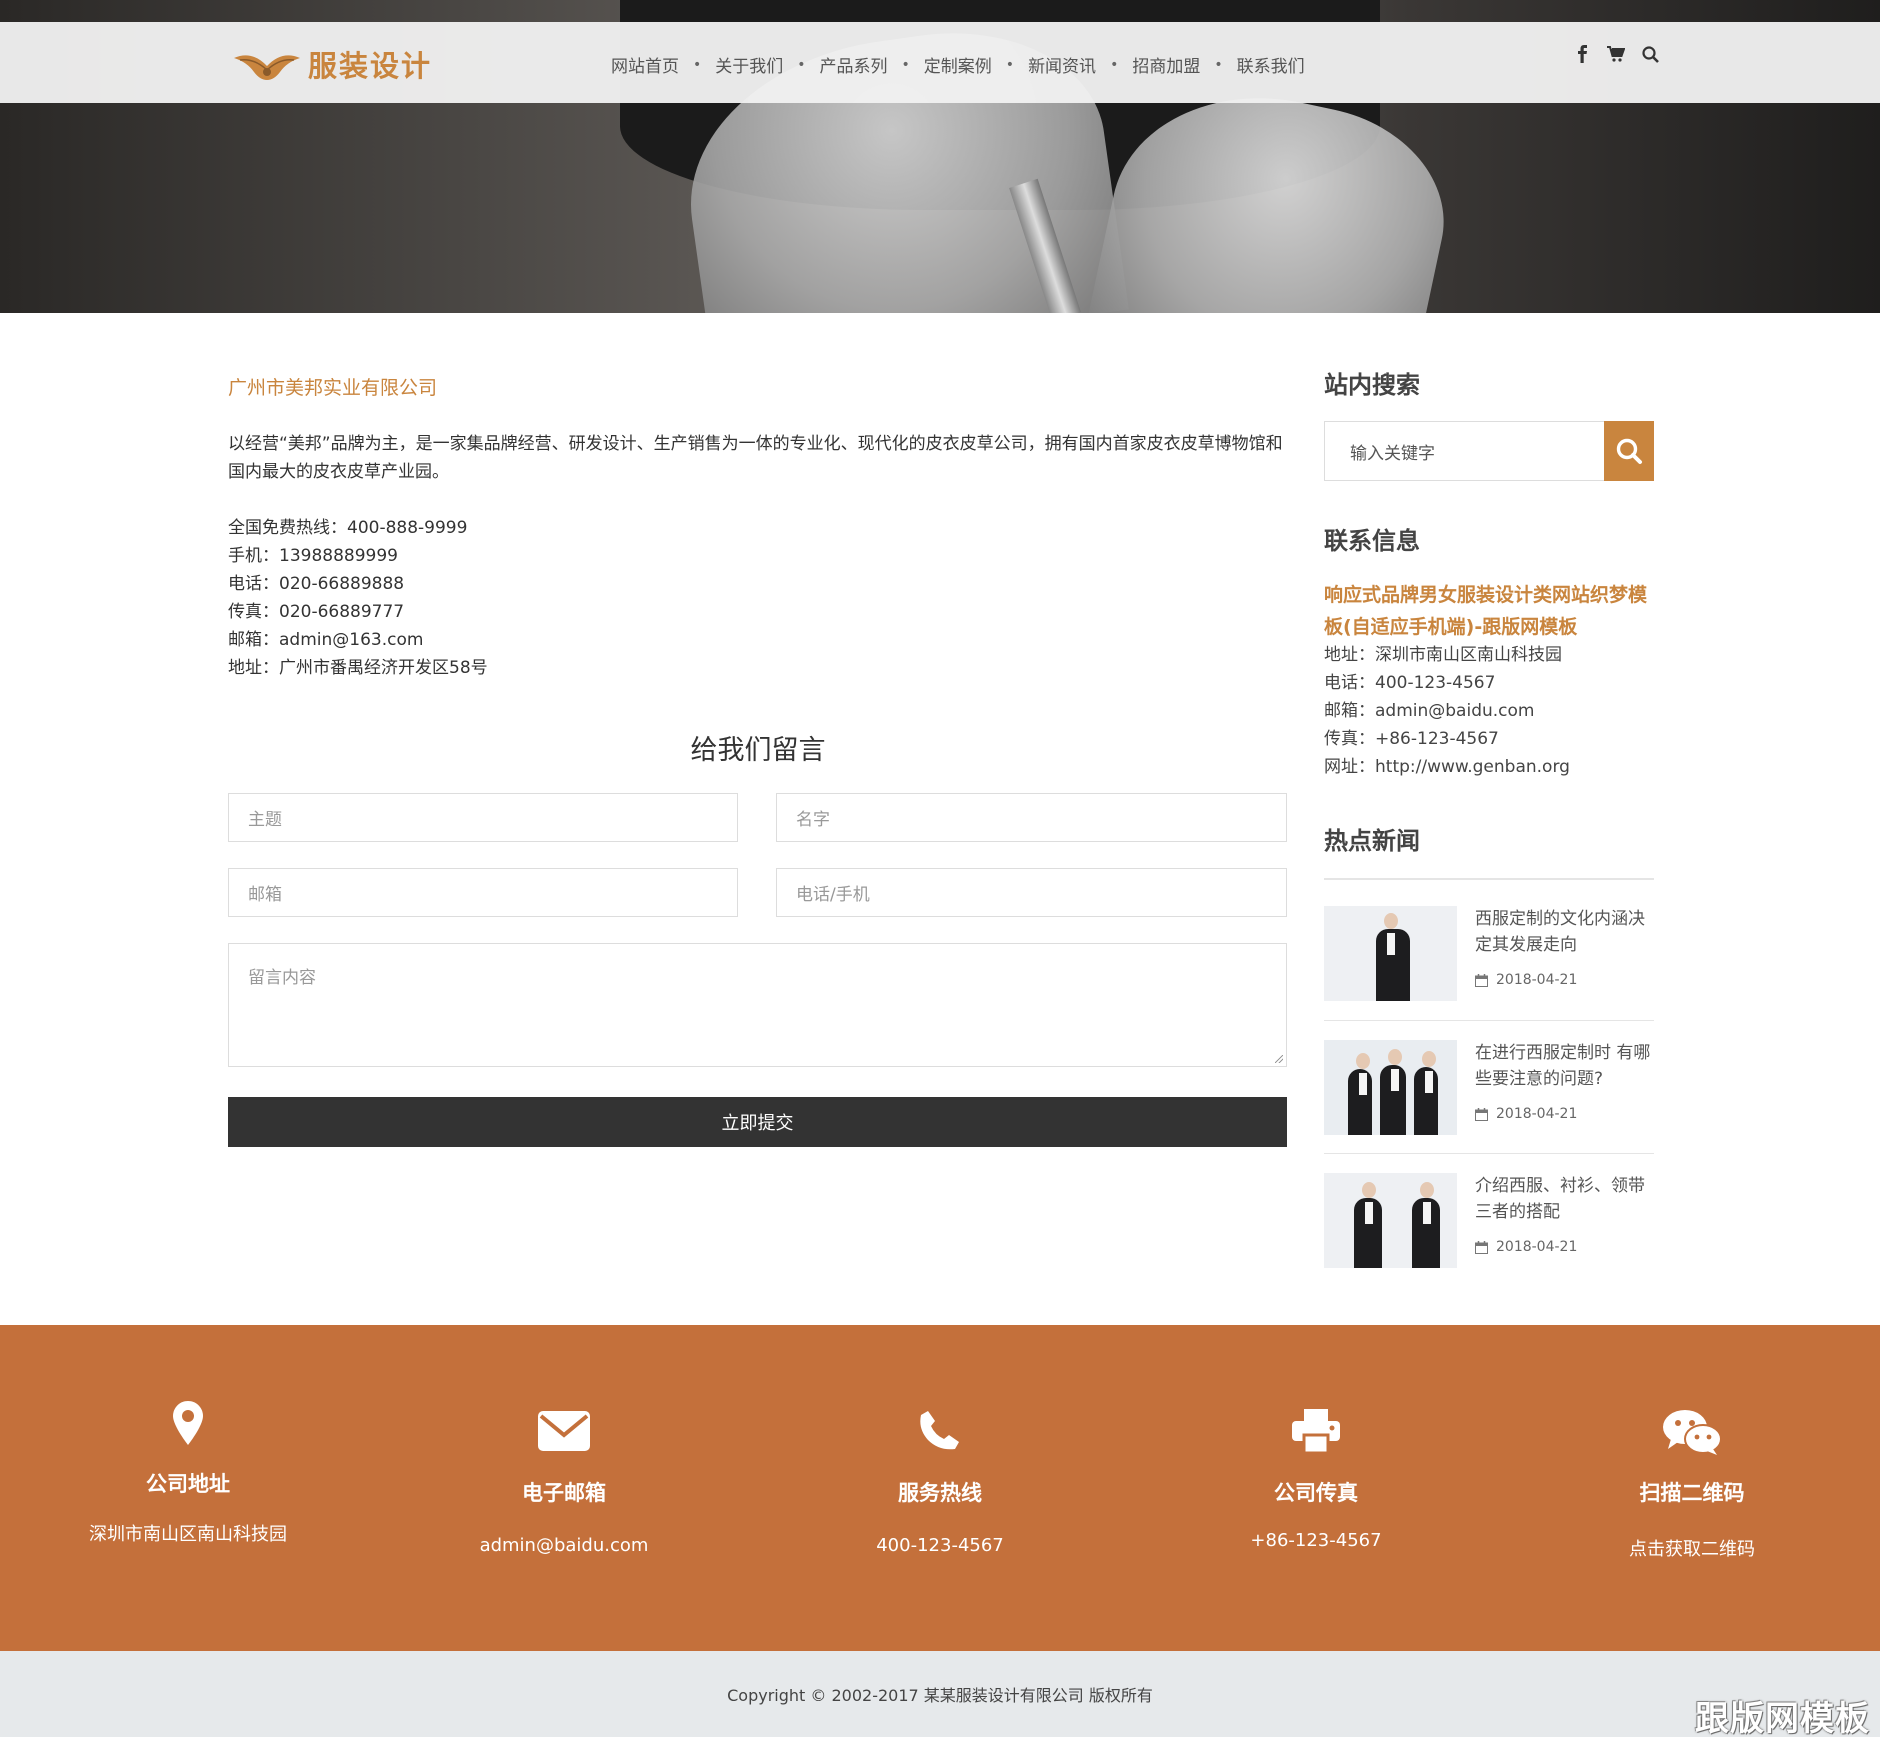  Describe the element at coordinates (1692, 1432) in the screenshot. I see `wechat-icon` at that location.